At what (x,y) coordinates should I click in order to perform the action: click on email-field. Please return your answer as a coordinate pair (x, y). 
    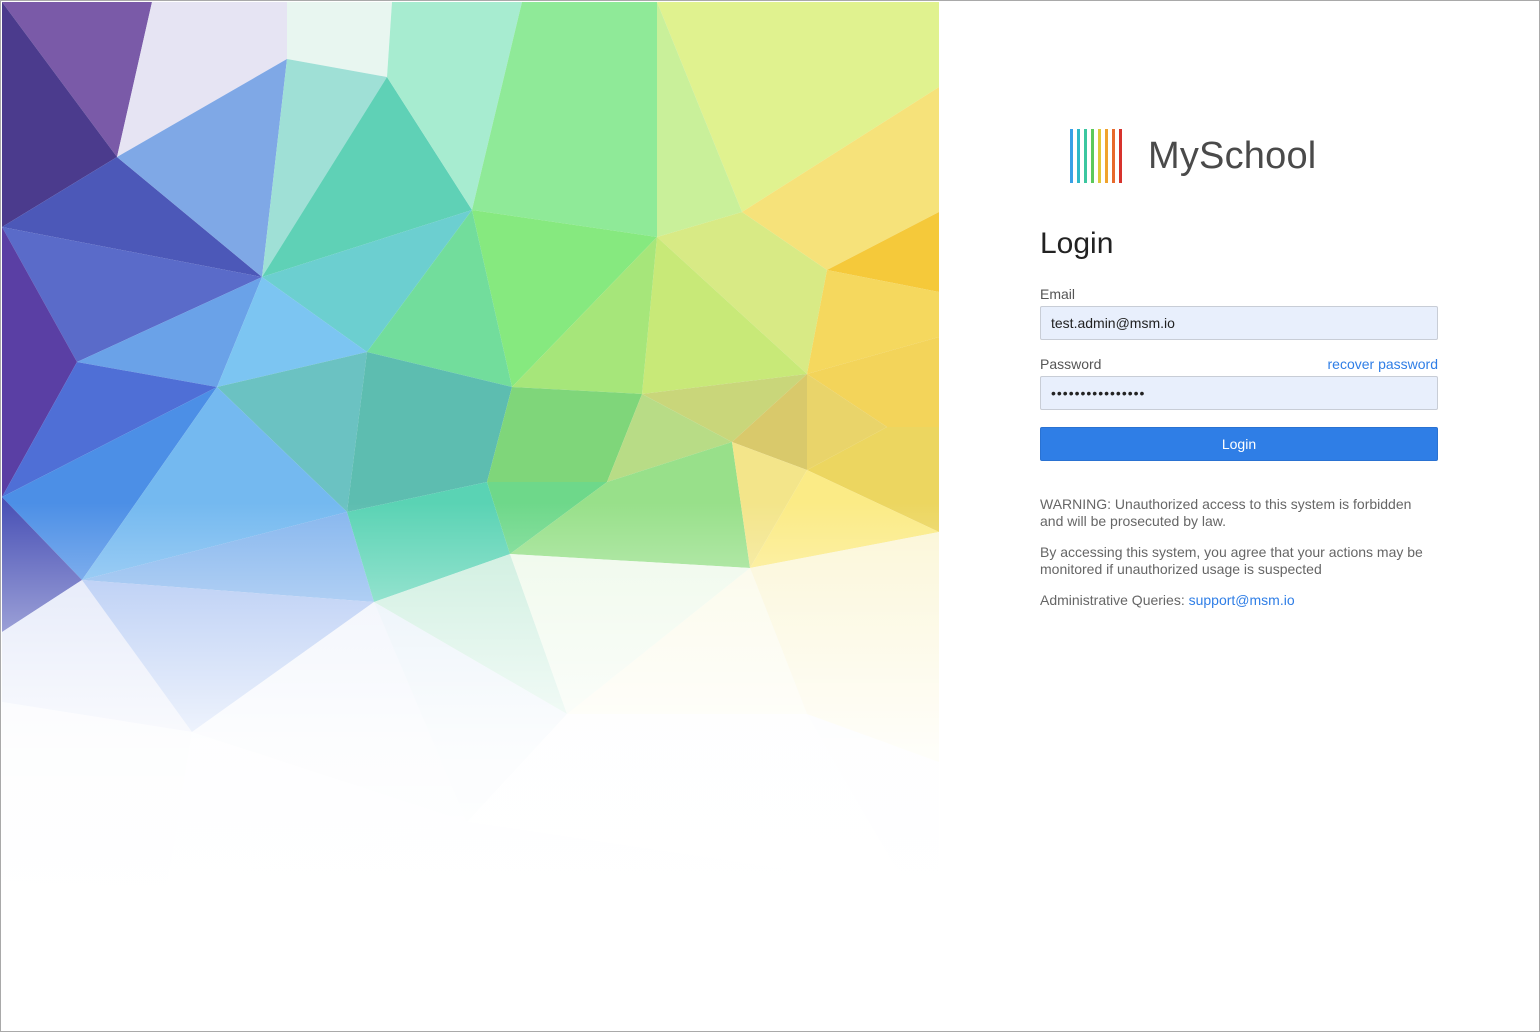
    Looking at the image, I should click on (1239, 323).